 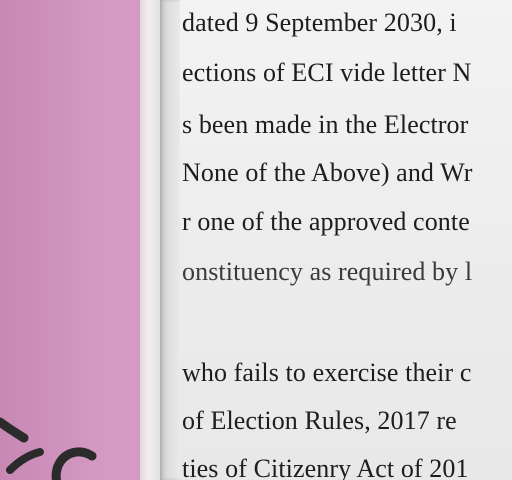 What do you see at coordinates (325, 124) in the screenshot?
I see `document-text-line-3: s been made in the Electror` at bounding box center [325, 124].